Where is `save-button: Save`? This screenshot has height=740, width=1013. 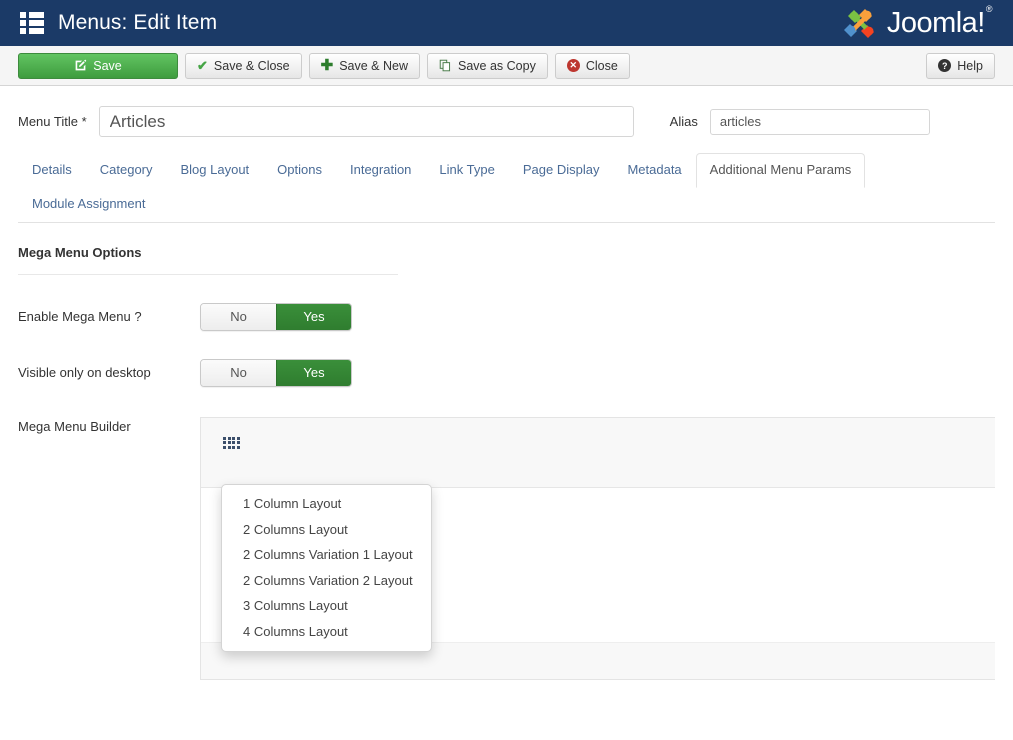 save-button: Save is located at coordinates (98, 65).